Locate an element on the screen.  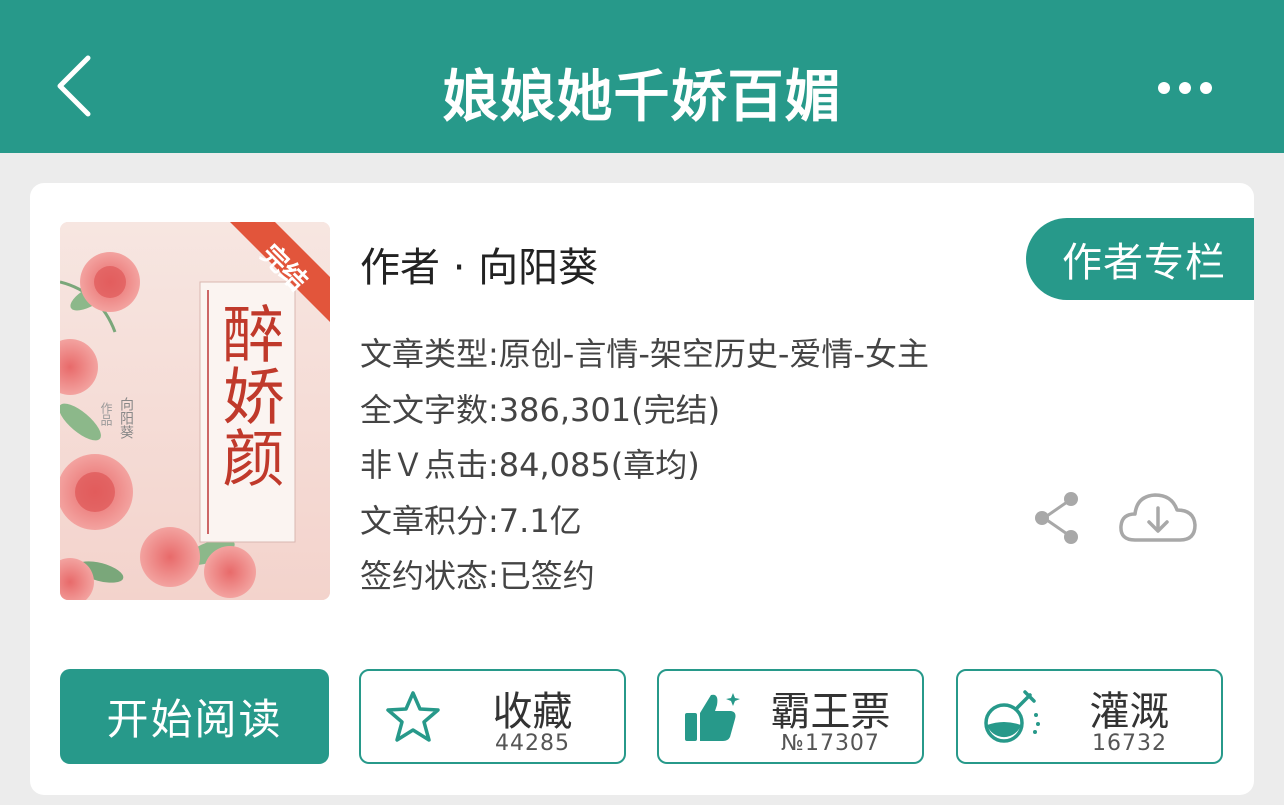
star-icon is located at coordinates (413, 716).